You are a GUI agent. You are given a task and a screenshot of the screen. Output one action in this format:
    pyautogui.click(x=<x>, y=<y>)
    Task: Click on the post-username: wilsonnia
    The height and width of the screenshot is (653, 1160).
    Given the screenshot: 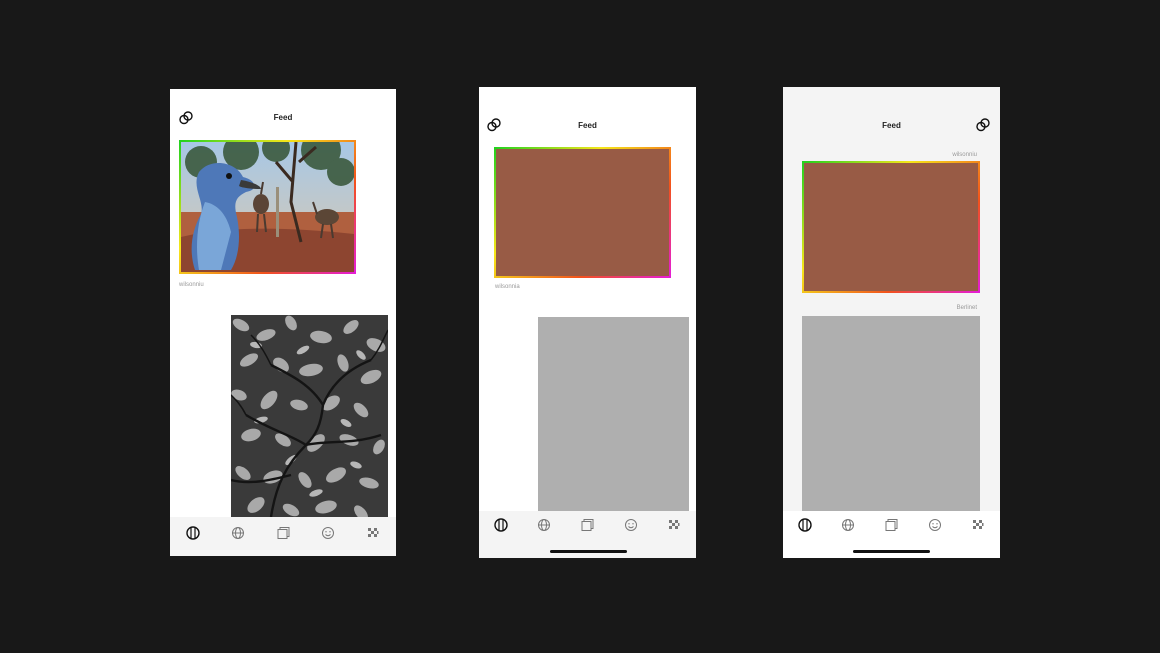 What is the action you would take?
    pyautogui.click(x=507, y=287)
    